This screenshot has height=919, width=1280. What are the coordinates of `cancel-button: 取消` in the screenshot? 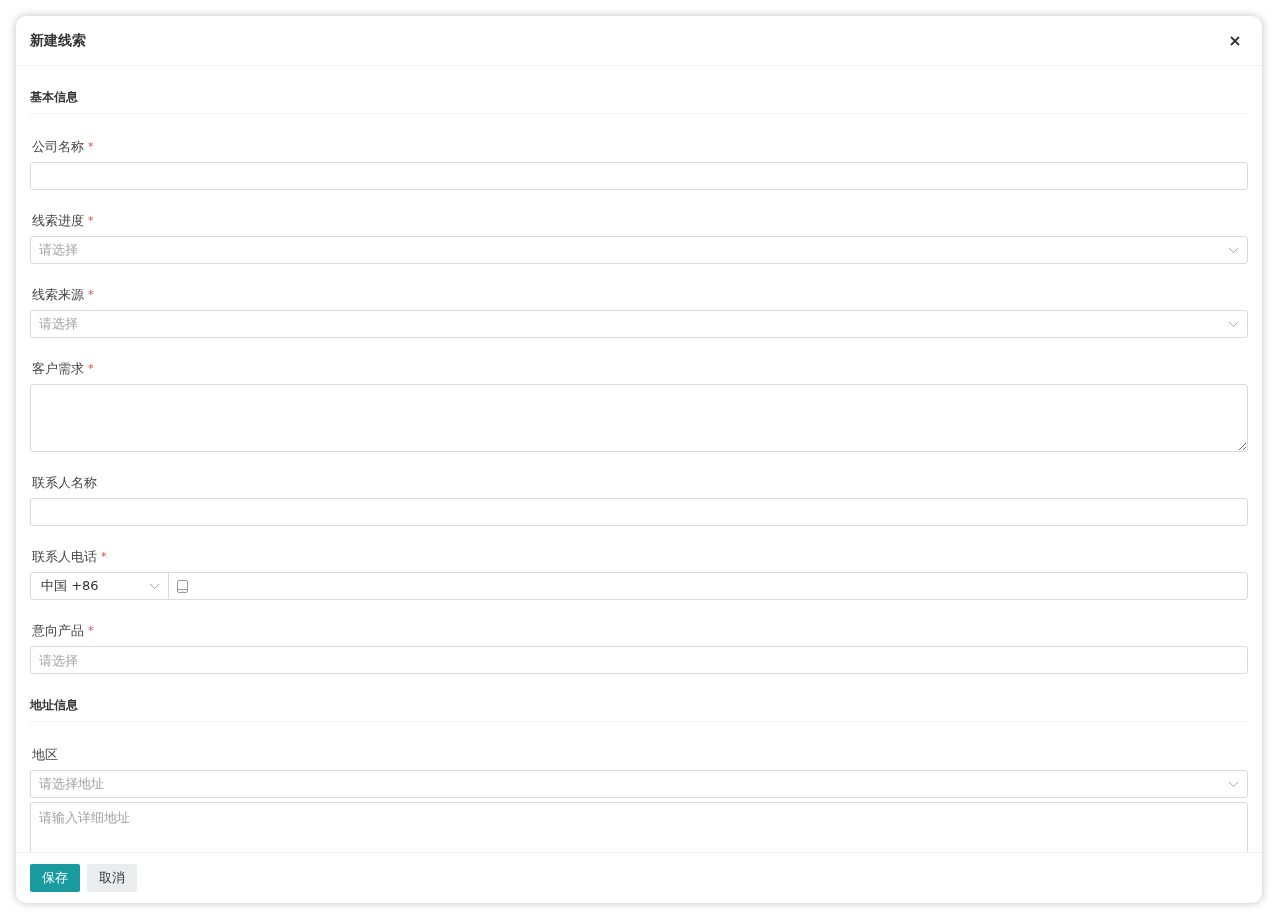 It's located at (112, 878).